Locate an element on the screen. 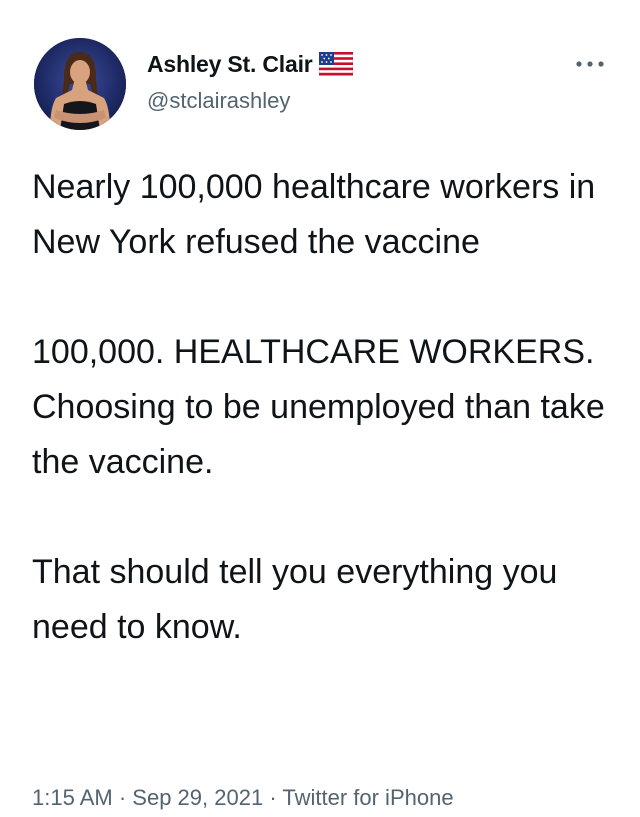  tweet-date: Sep 29, 2021 is located at coordinates (198, 797).